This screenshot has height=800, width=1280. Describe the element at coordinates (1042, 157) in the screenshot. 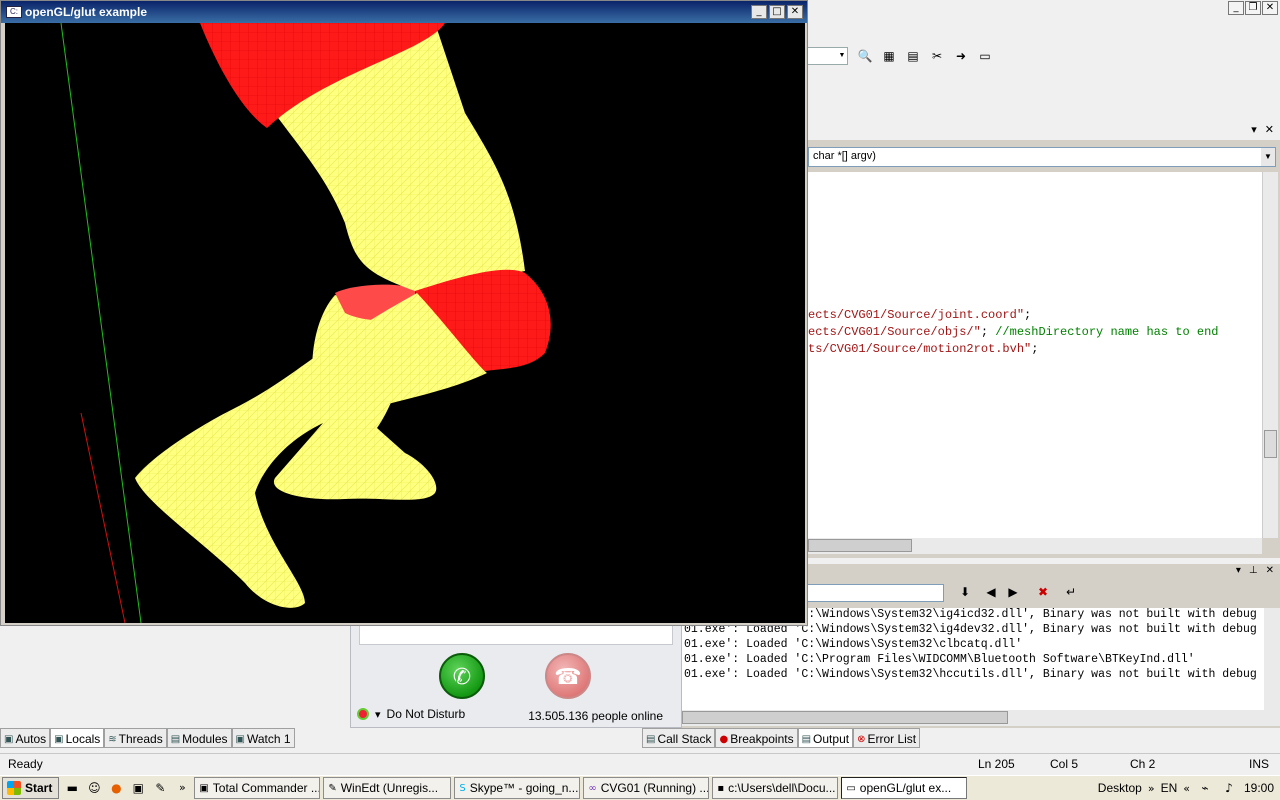

I see `member-function-combo: char *[] argv) ▼` at that location.